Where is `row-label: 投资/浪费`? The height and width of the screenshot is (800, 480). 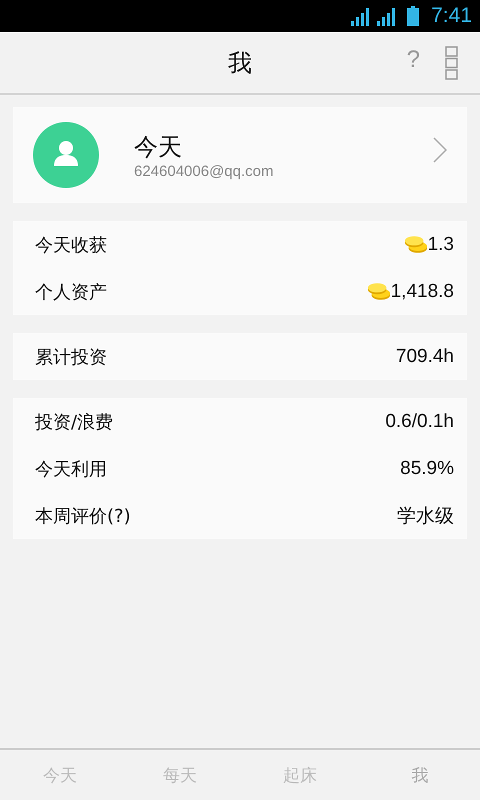 row-label: 投资/浪费 is located at coordinates (74, 422).